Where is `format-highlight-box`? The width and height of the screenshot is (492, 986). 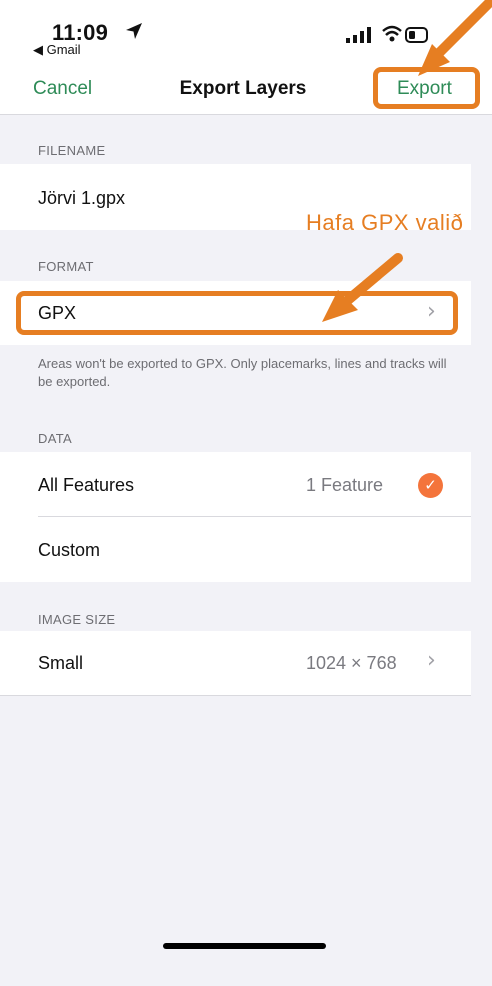
format-highlight-box is located at coordinates (237, 313).